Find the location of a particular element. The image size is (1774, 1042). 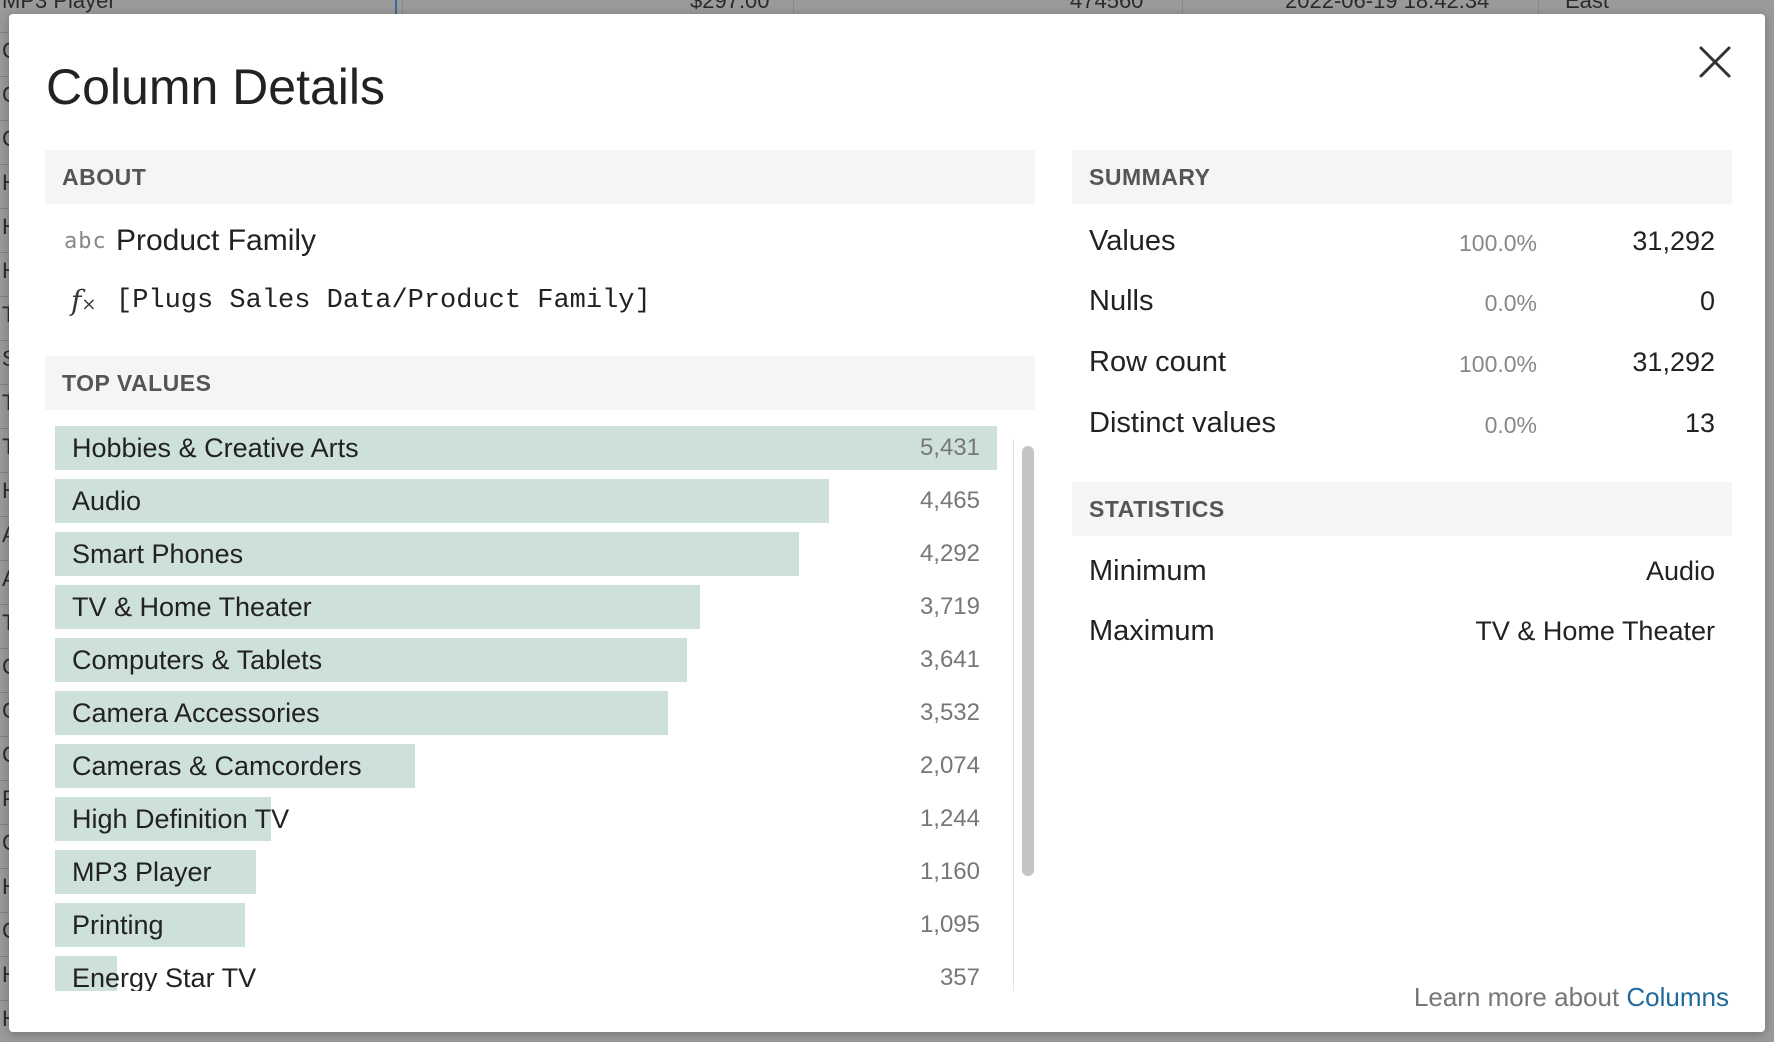

statistics-value: TV & Home Theater is located at coordinates (1595, 631).